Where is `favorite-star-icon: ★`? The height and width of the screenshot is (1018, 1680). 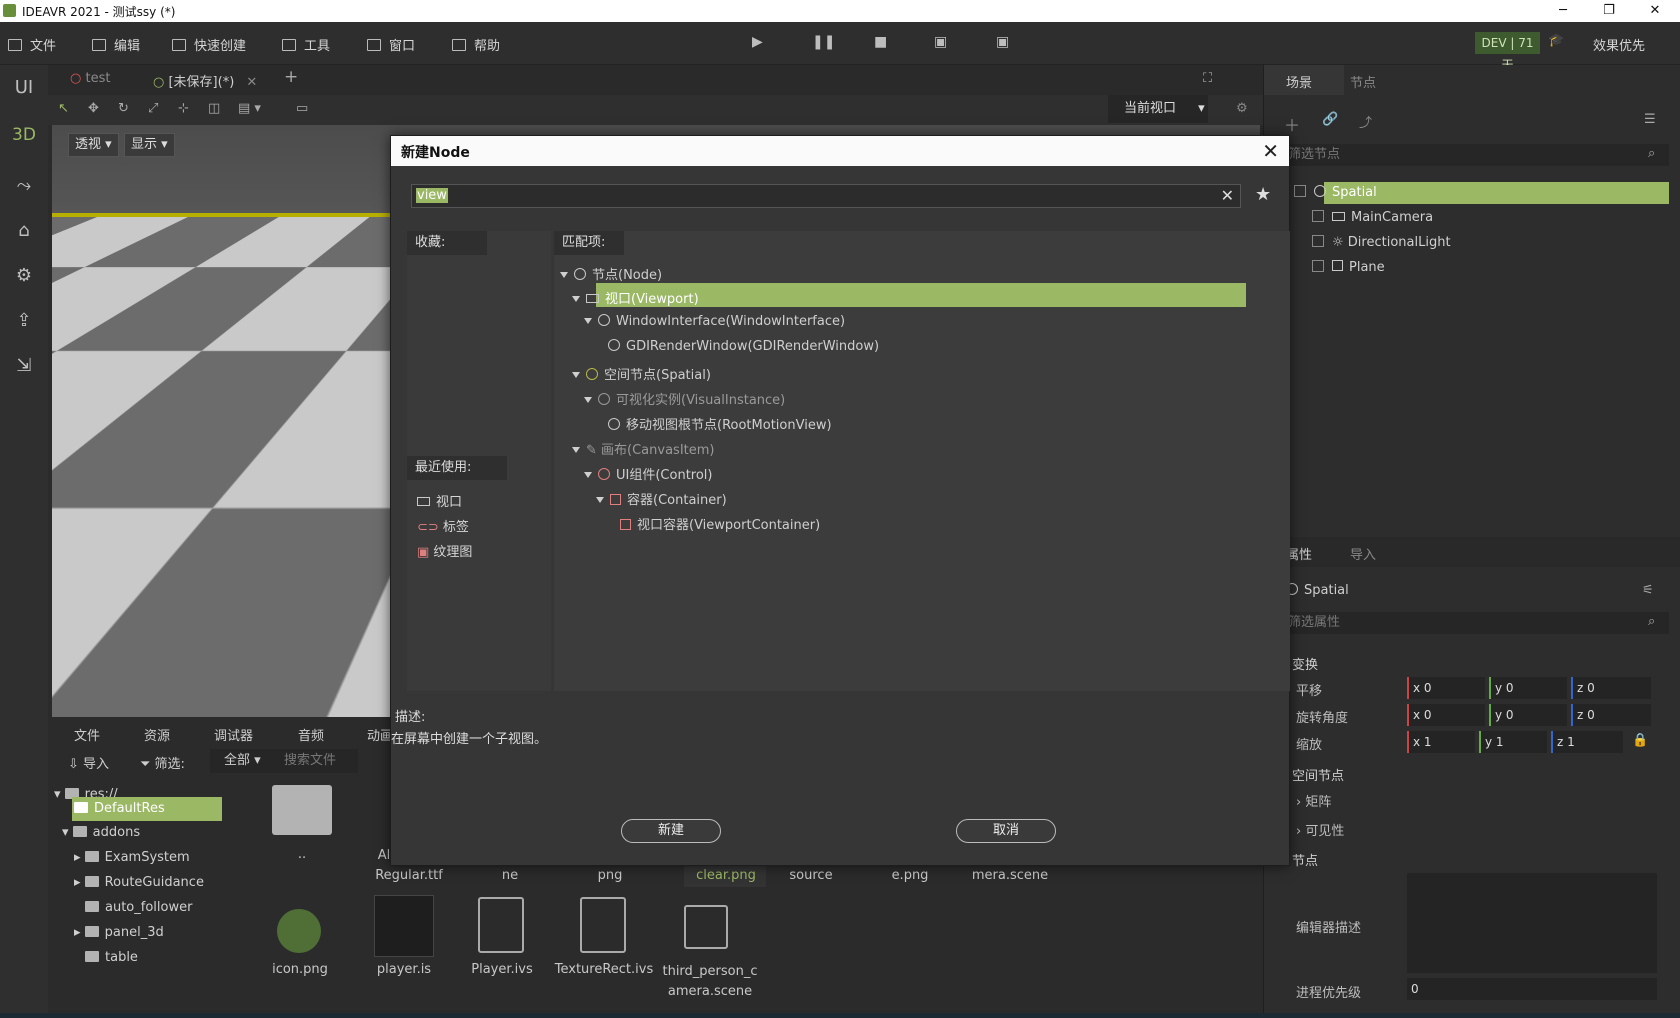
favorite-star-icon: ★ is located at coordinates (1263, 194).